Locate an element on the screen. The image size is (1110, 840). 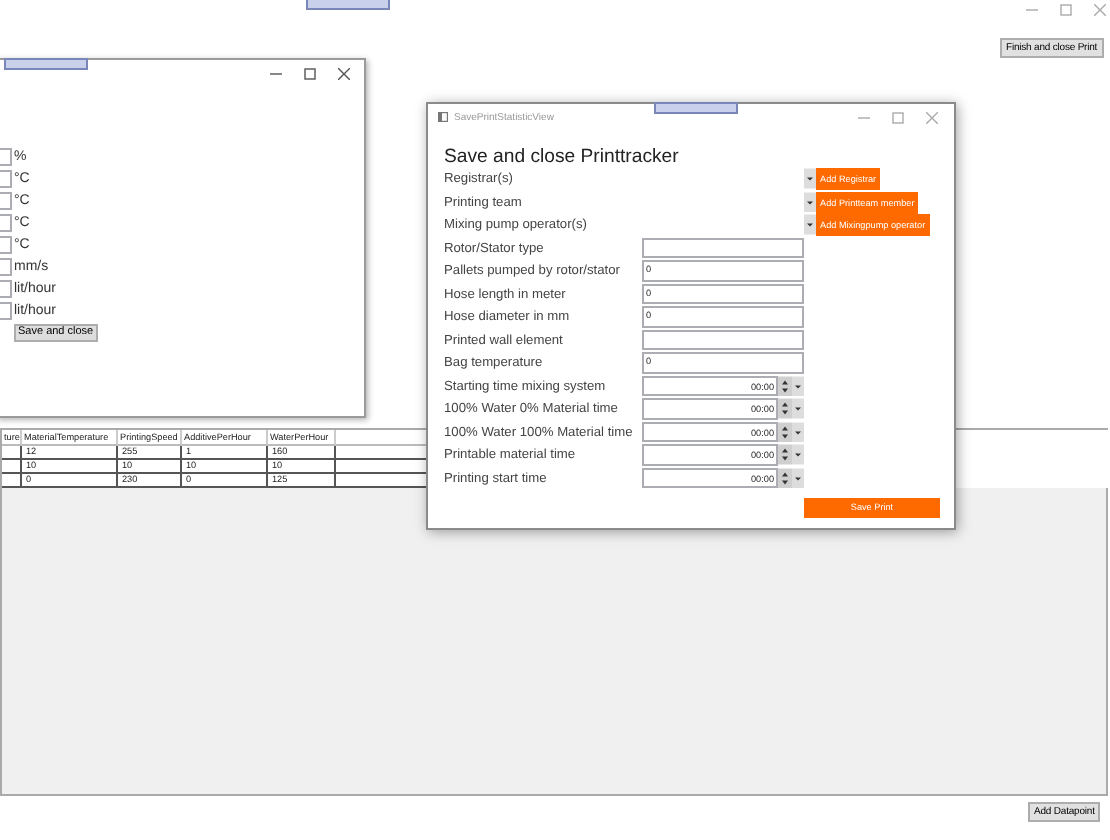
maximize-icon is located at coordinates (310, 74).